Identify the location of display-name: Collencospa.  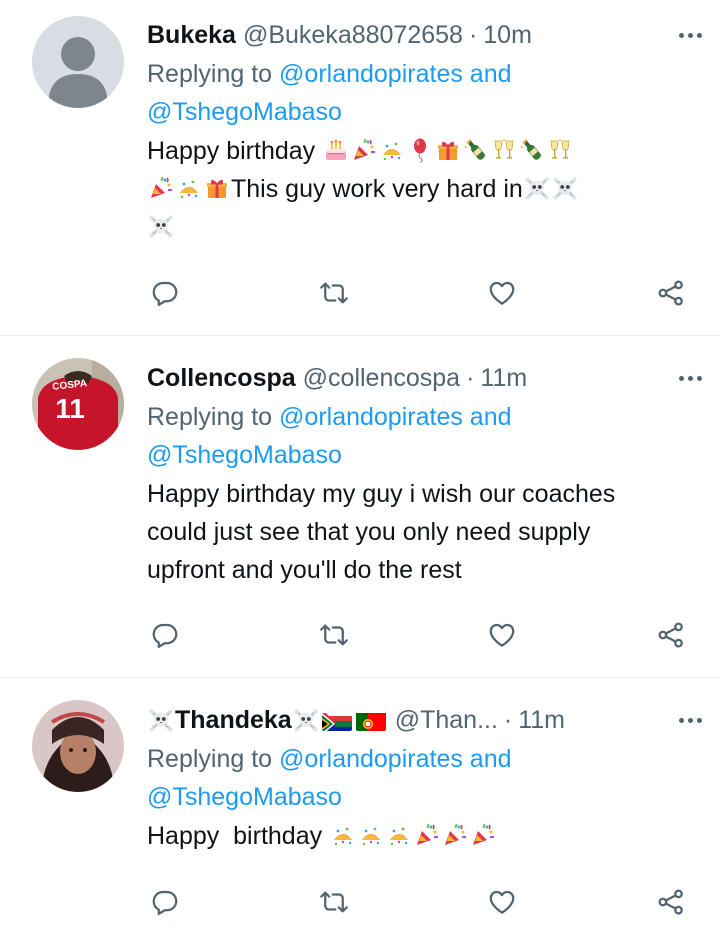
(221, 378).